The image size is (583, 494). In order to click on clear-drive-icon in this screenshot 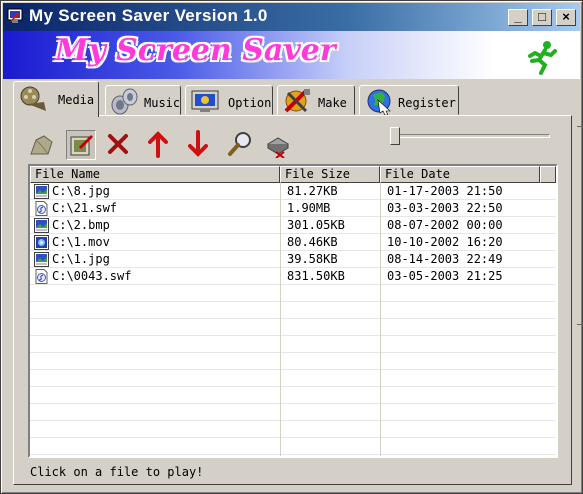, I will do `click(278, 148)`.